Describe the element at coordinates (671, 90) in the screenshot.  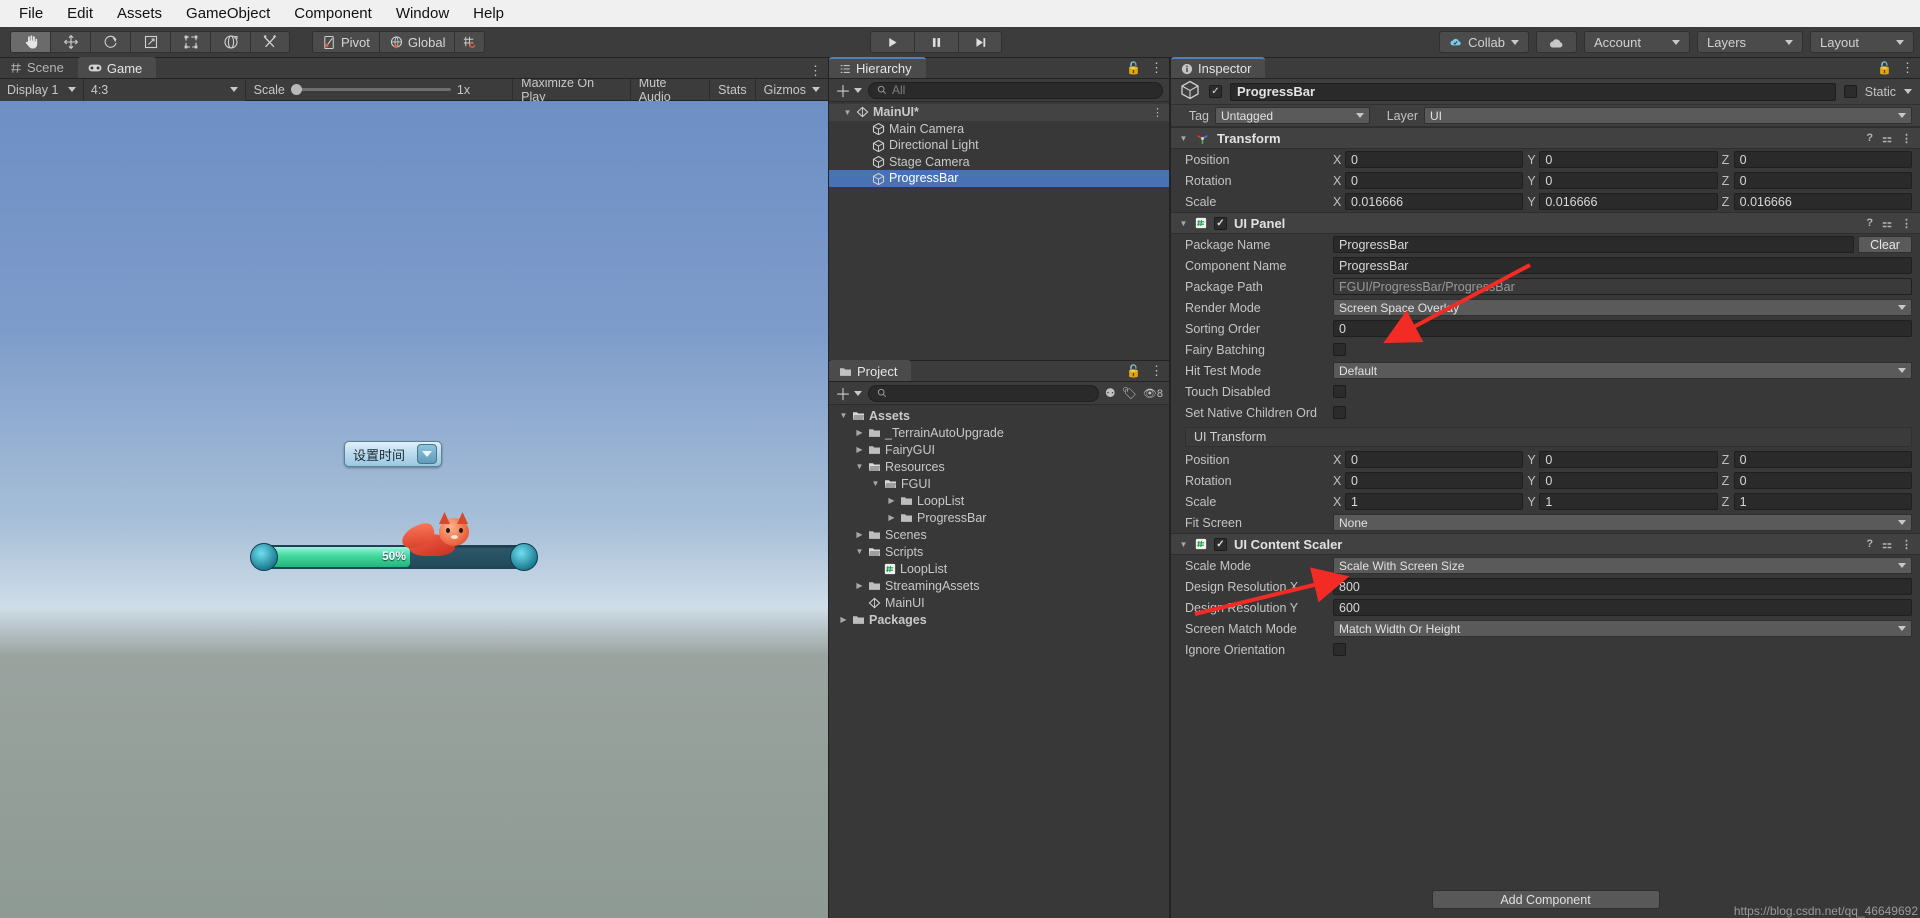
I see `mute-audio-toggle: Mute Audio` at that location.